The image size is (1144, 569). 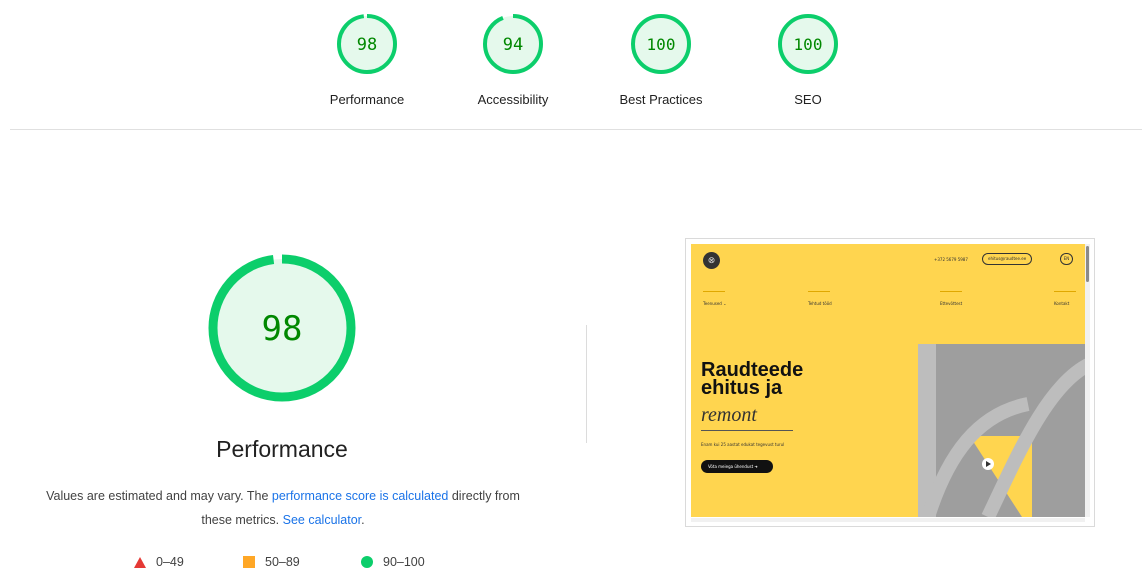 What do you see at coordinates (1066, 259) in the screenshot?
I see `screenshot-language: EN` at bounding box center [1066, 259].